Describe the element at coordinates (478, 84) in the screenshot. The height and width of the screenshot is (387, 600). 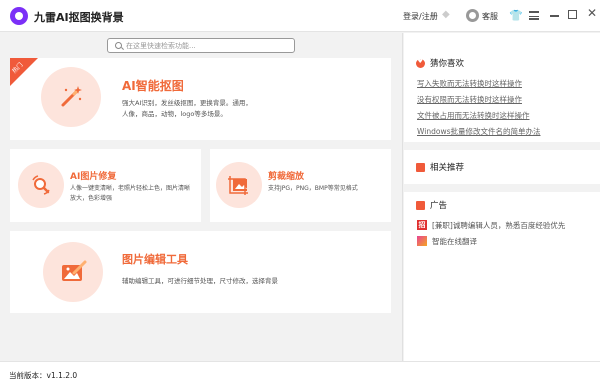
I see `guess-link: 写入失败而无法转换时这样操作` at that location.